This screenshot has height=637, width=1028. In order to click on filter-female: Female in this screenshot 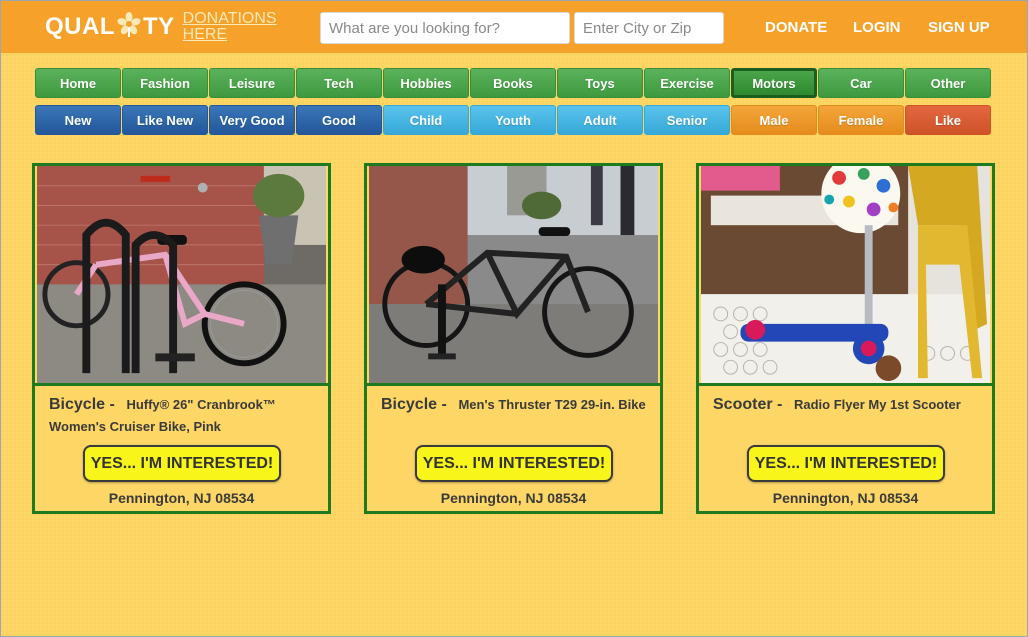, I will do `click(861, 120)`.